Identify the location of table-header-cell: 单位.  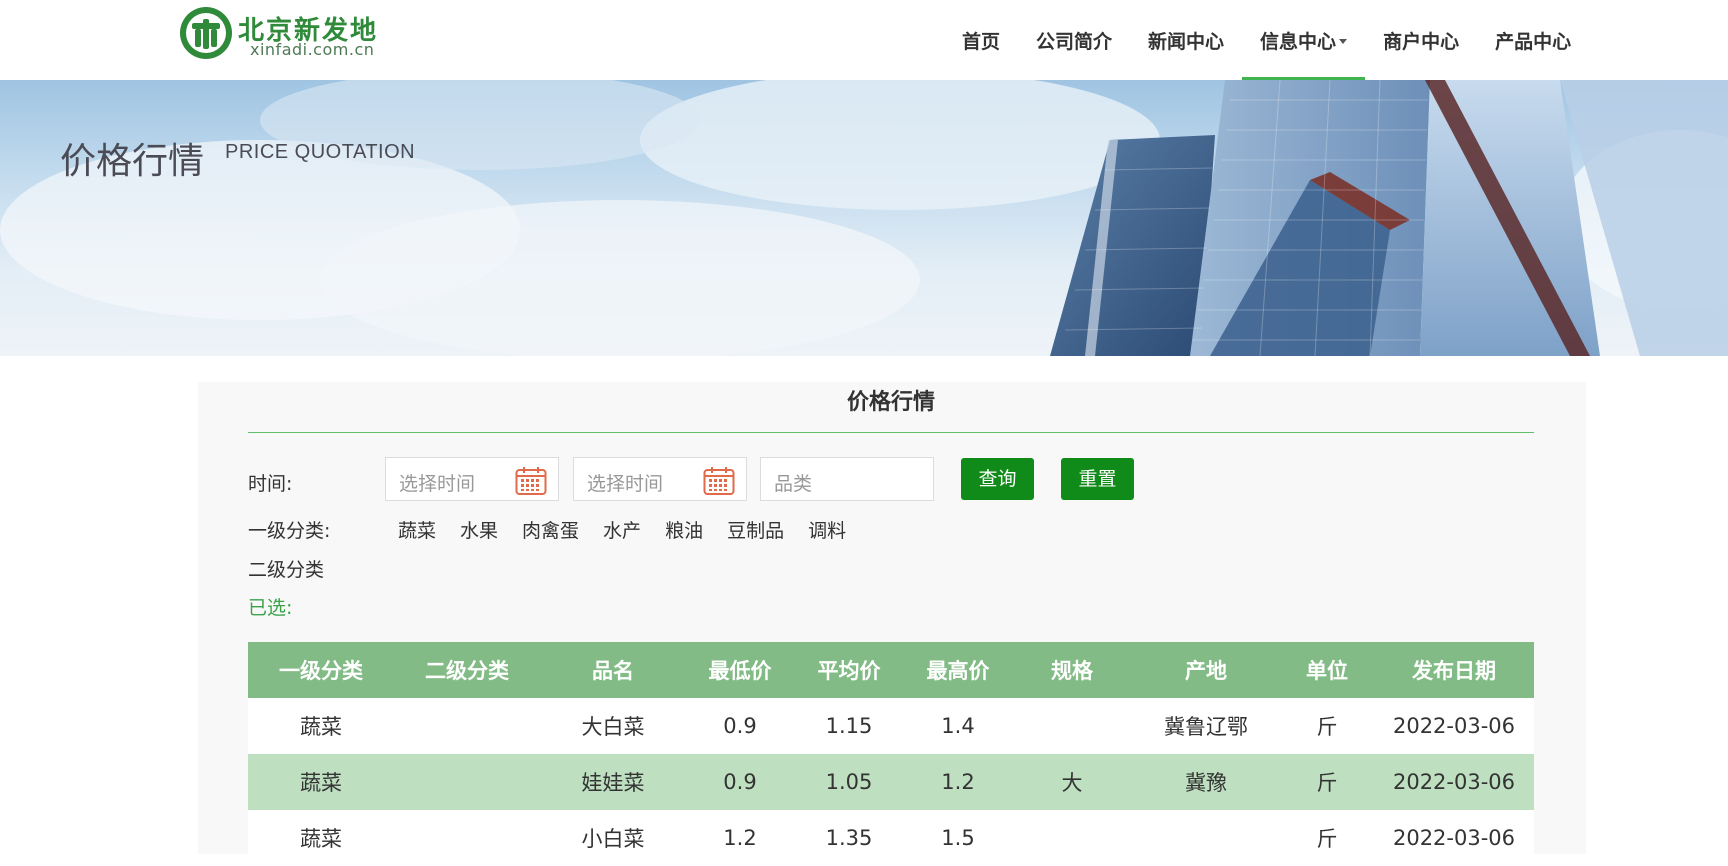
(1327, 671).